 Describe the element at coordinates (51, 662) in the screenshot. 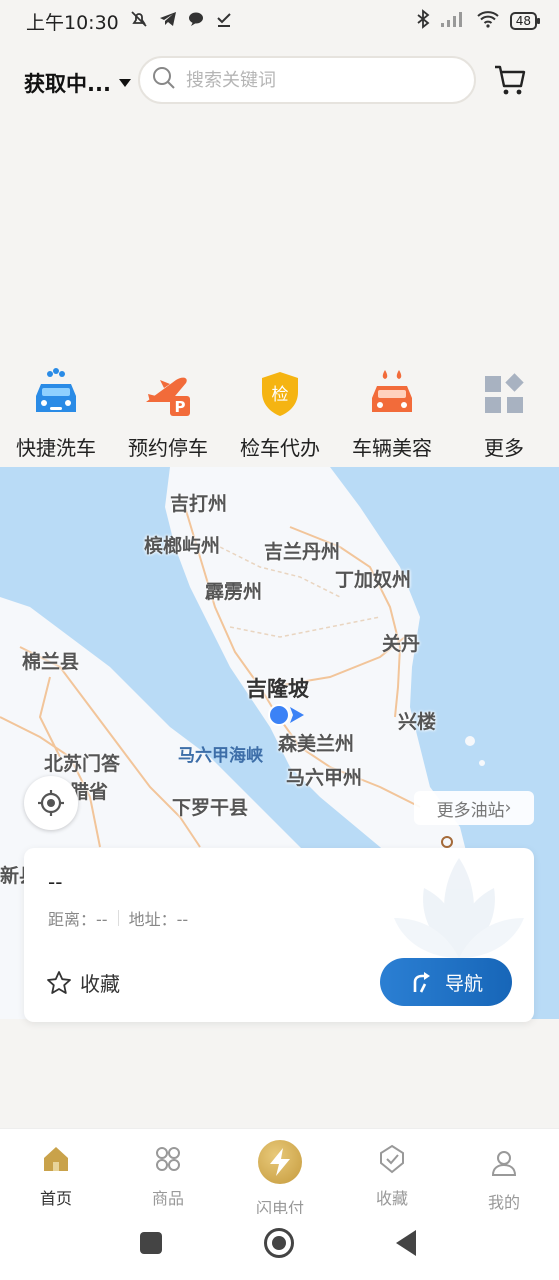

I see `map-label: 棉兰县` at that location.